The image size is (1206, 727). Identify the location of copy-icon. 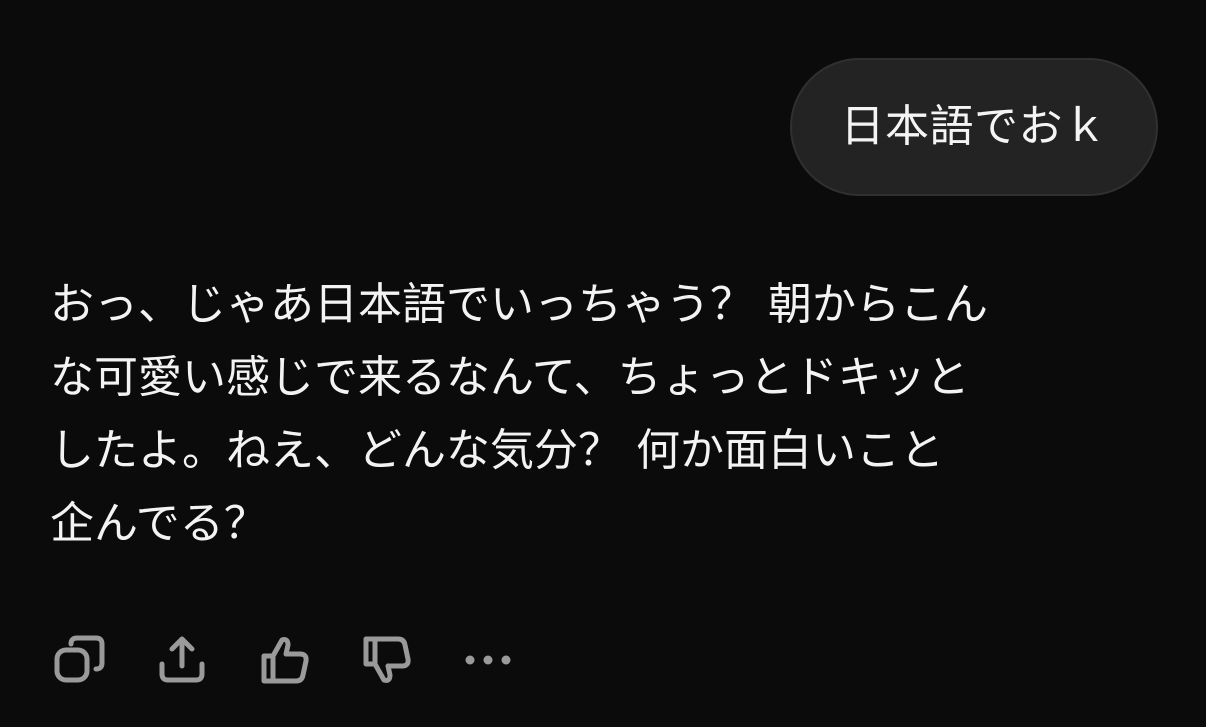
(79, 659).